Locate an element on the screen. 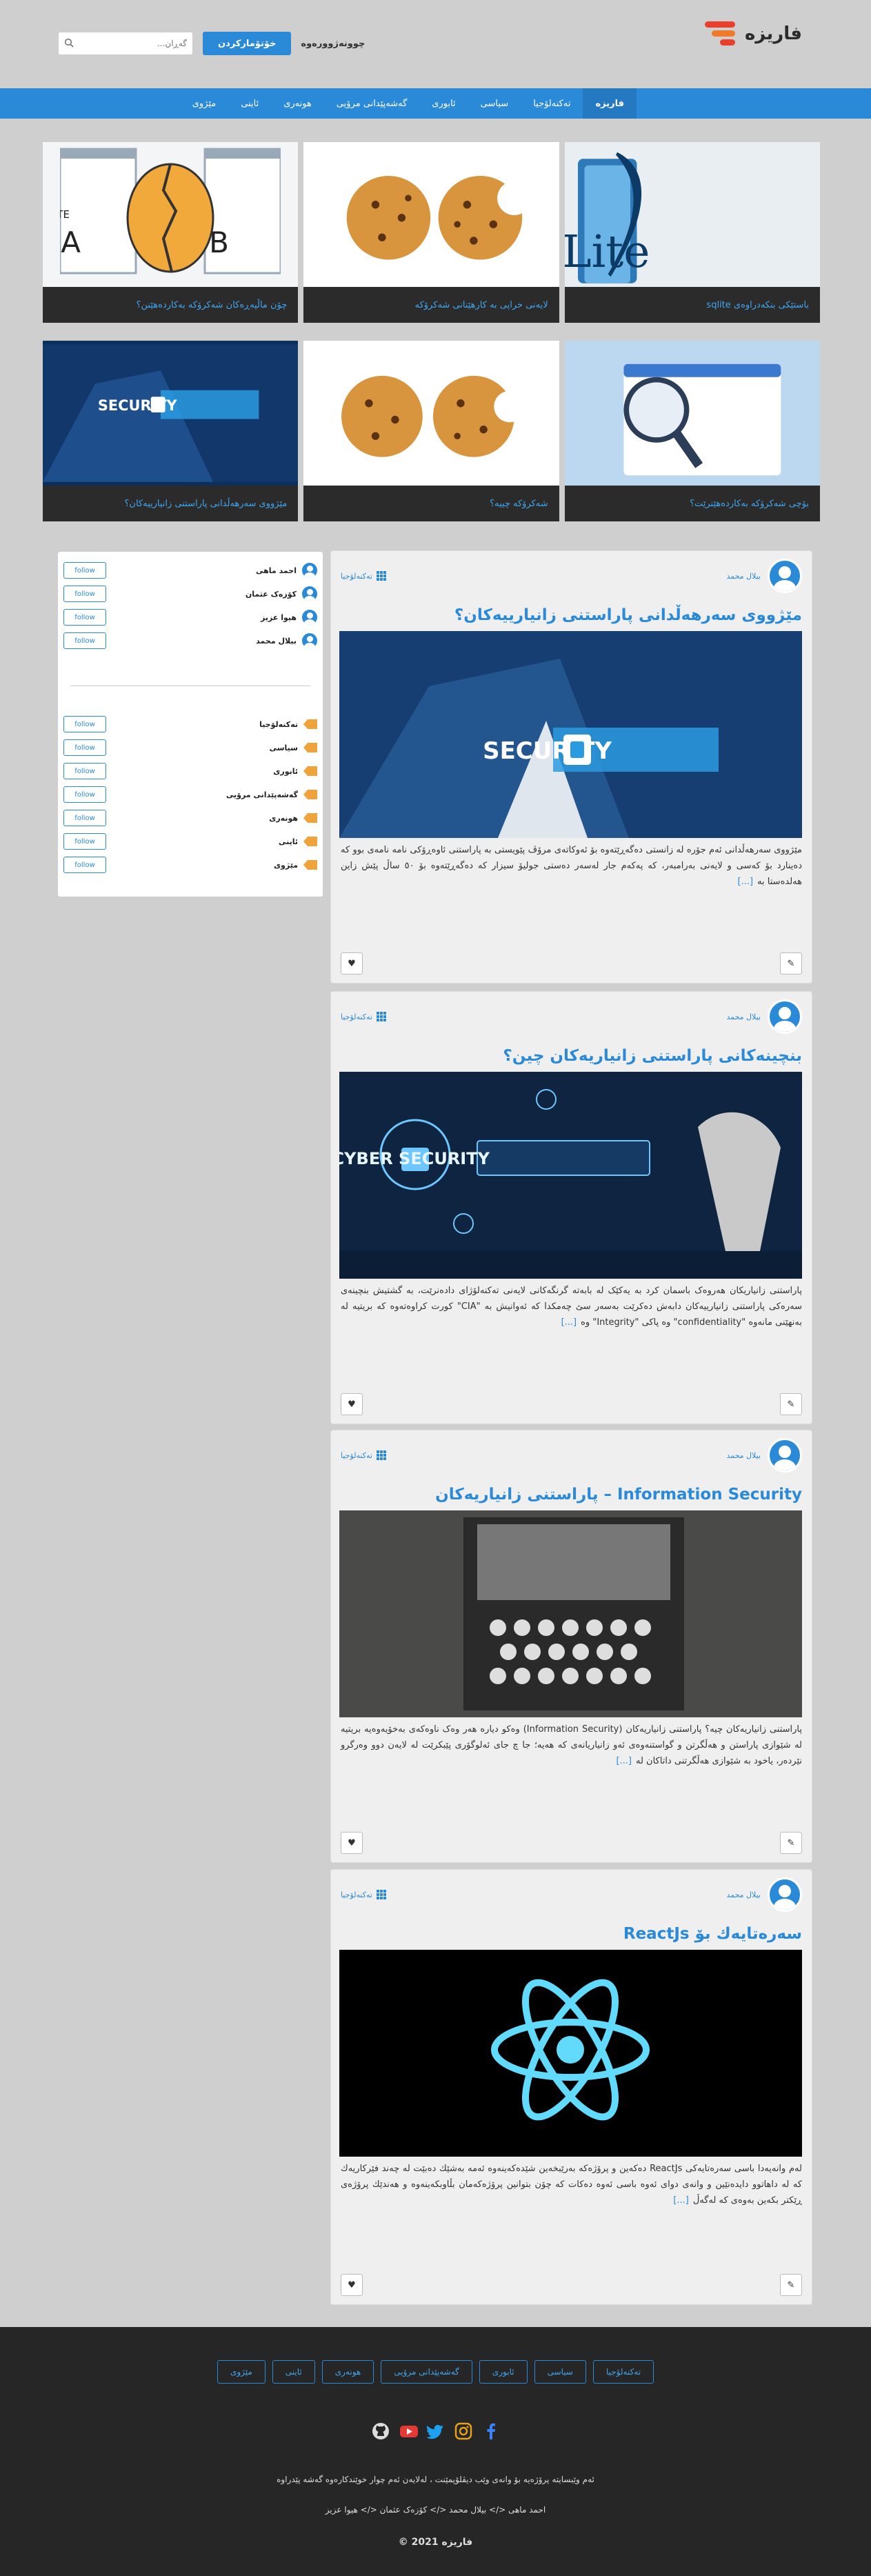 The image size is (871, 2576). logo-icon is located at coordinates (719, 34).